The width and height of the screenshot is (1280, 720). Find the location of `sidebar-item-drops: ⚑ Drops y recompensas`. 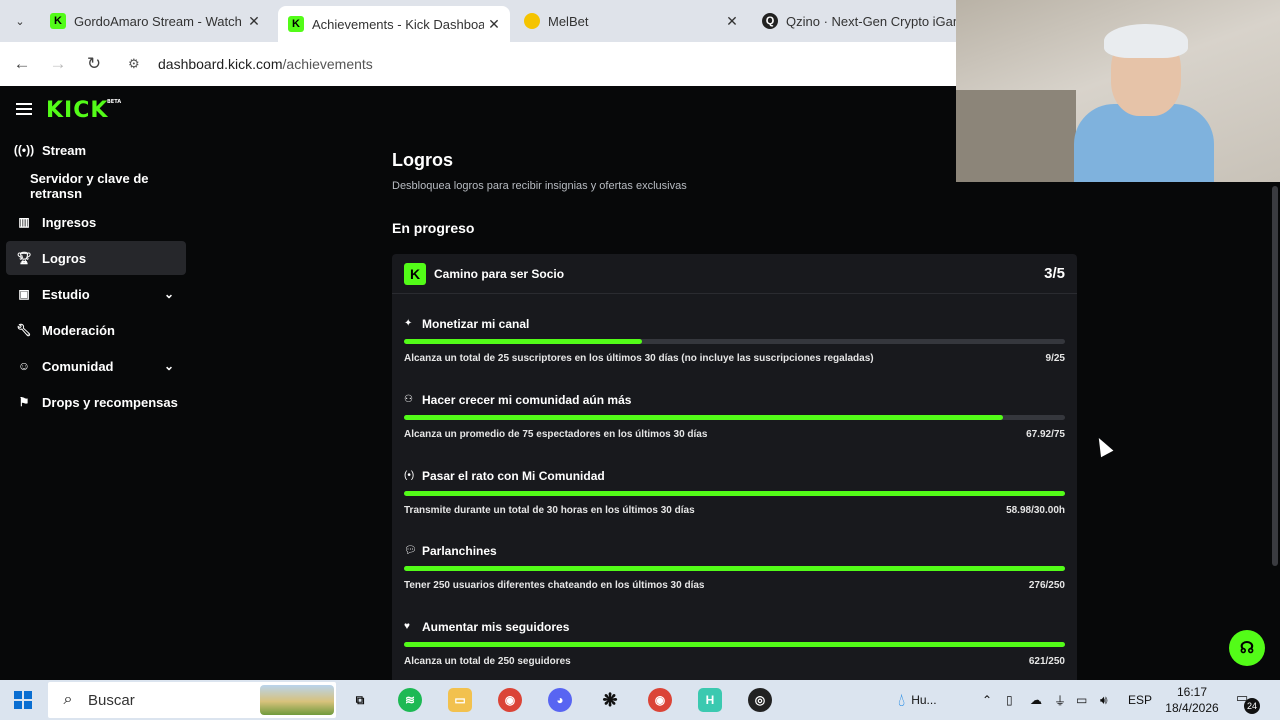

sidebar-item-drops: ⚑ Drops y recompensas is located at coordinates (96, 402).